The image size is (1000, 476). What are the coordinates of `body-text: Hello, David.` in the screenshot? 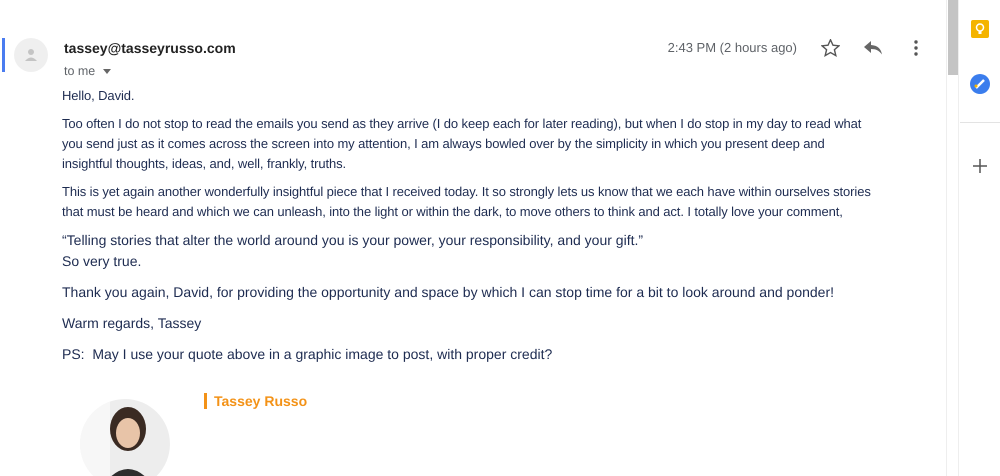 It's located at (99, 96).